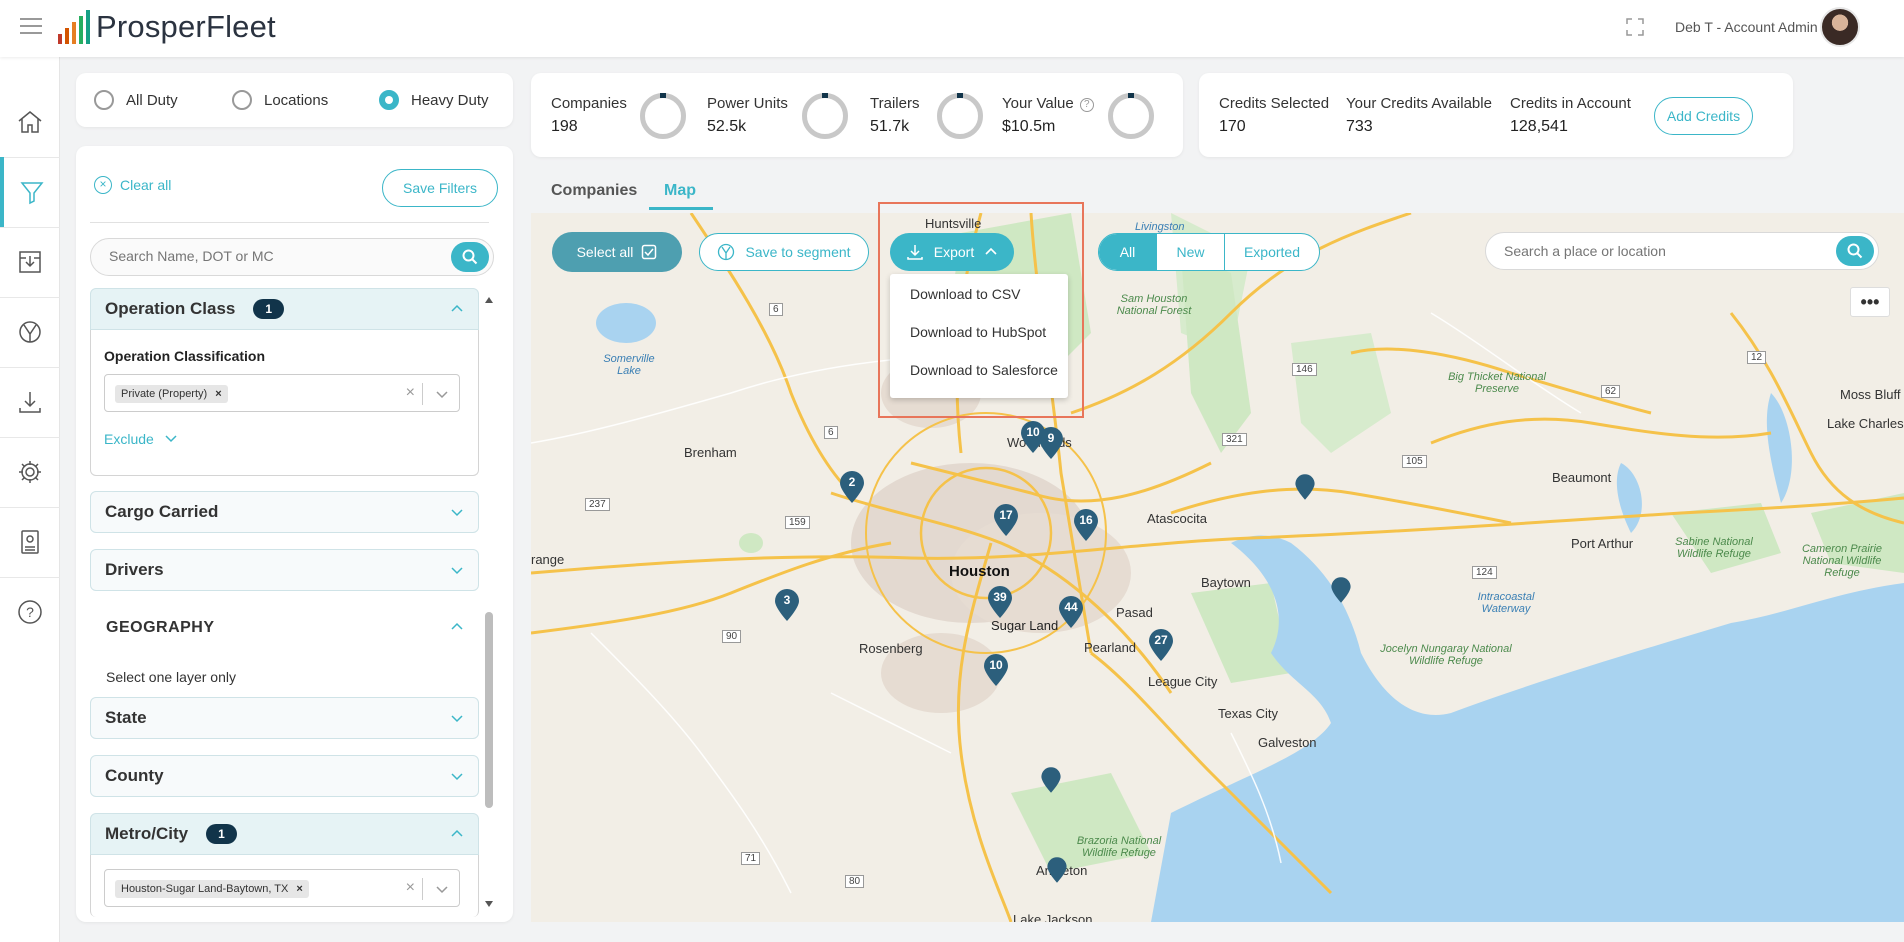 This screenshot has height=942, width=1904. I want to click on user-name: Deb T - Account Admin, so click(1746, 27).